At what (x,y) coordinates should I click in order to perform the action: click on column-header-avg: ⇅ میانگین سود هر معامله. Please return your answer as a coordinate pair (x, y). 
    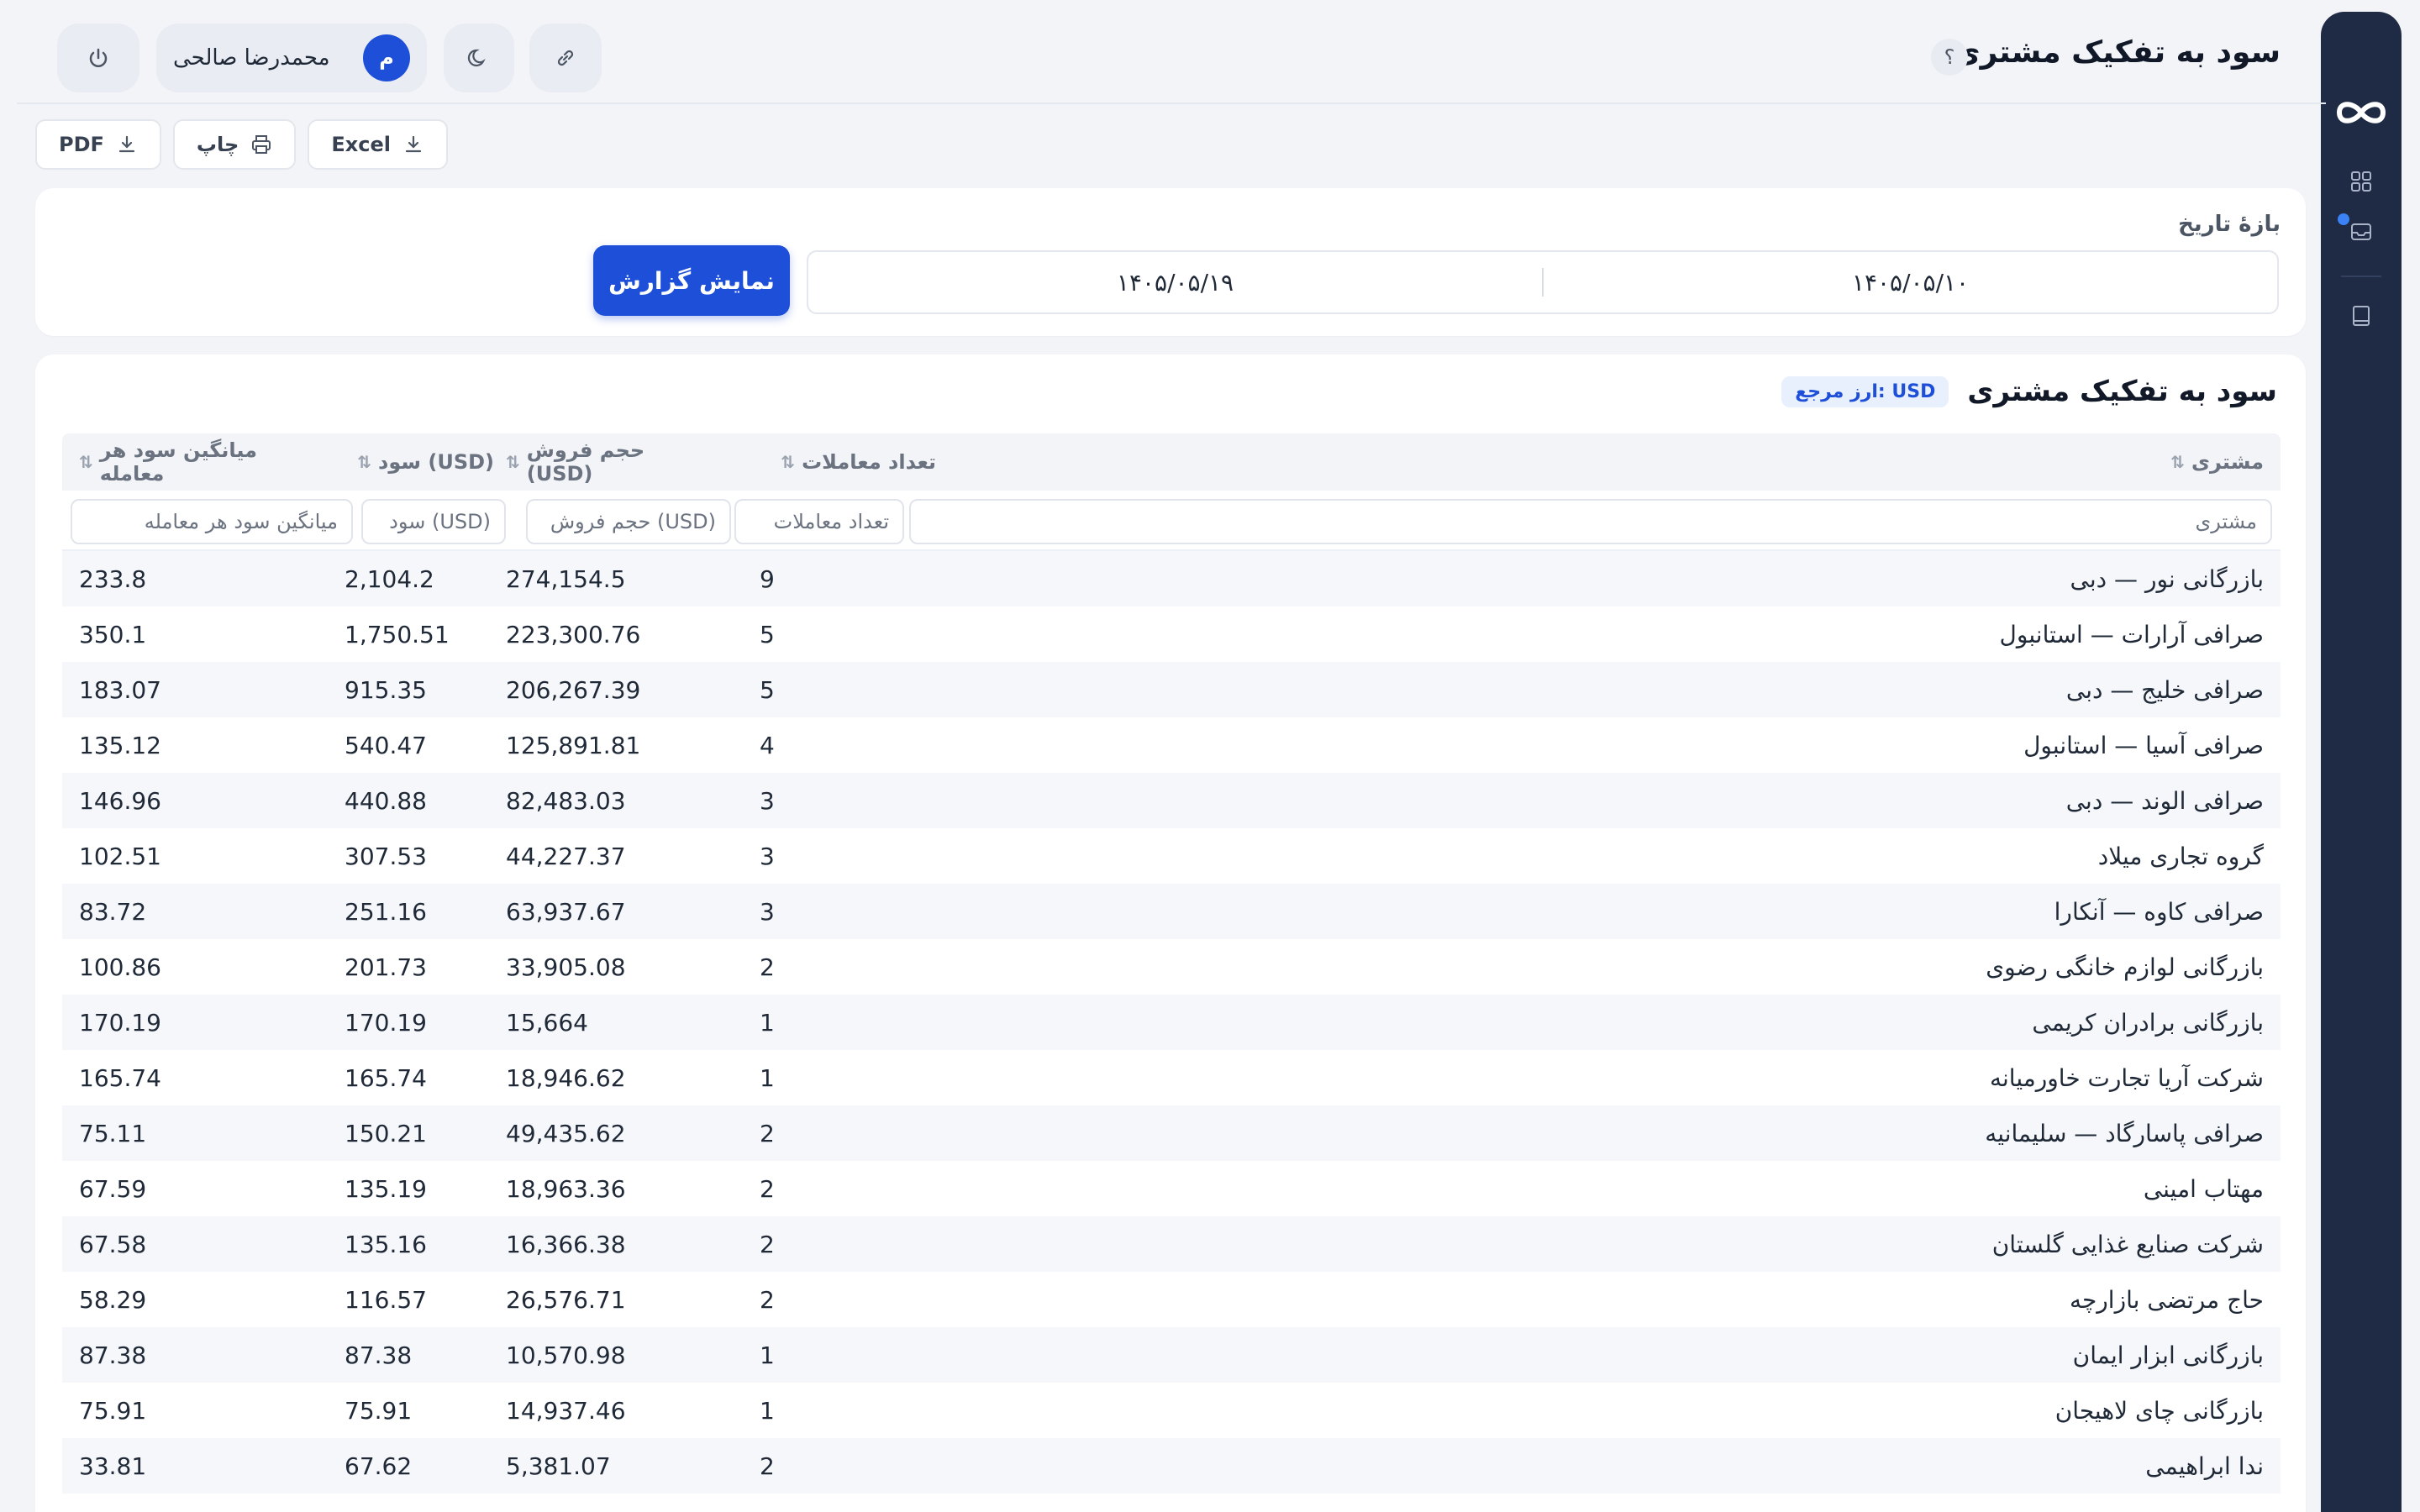
    Looking at the image, I should click on (205, 462).